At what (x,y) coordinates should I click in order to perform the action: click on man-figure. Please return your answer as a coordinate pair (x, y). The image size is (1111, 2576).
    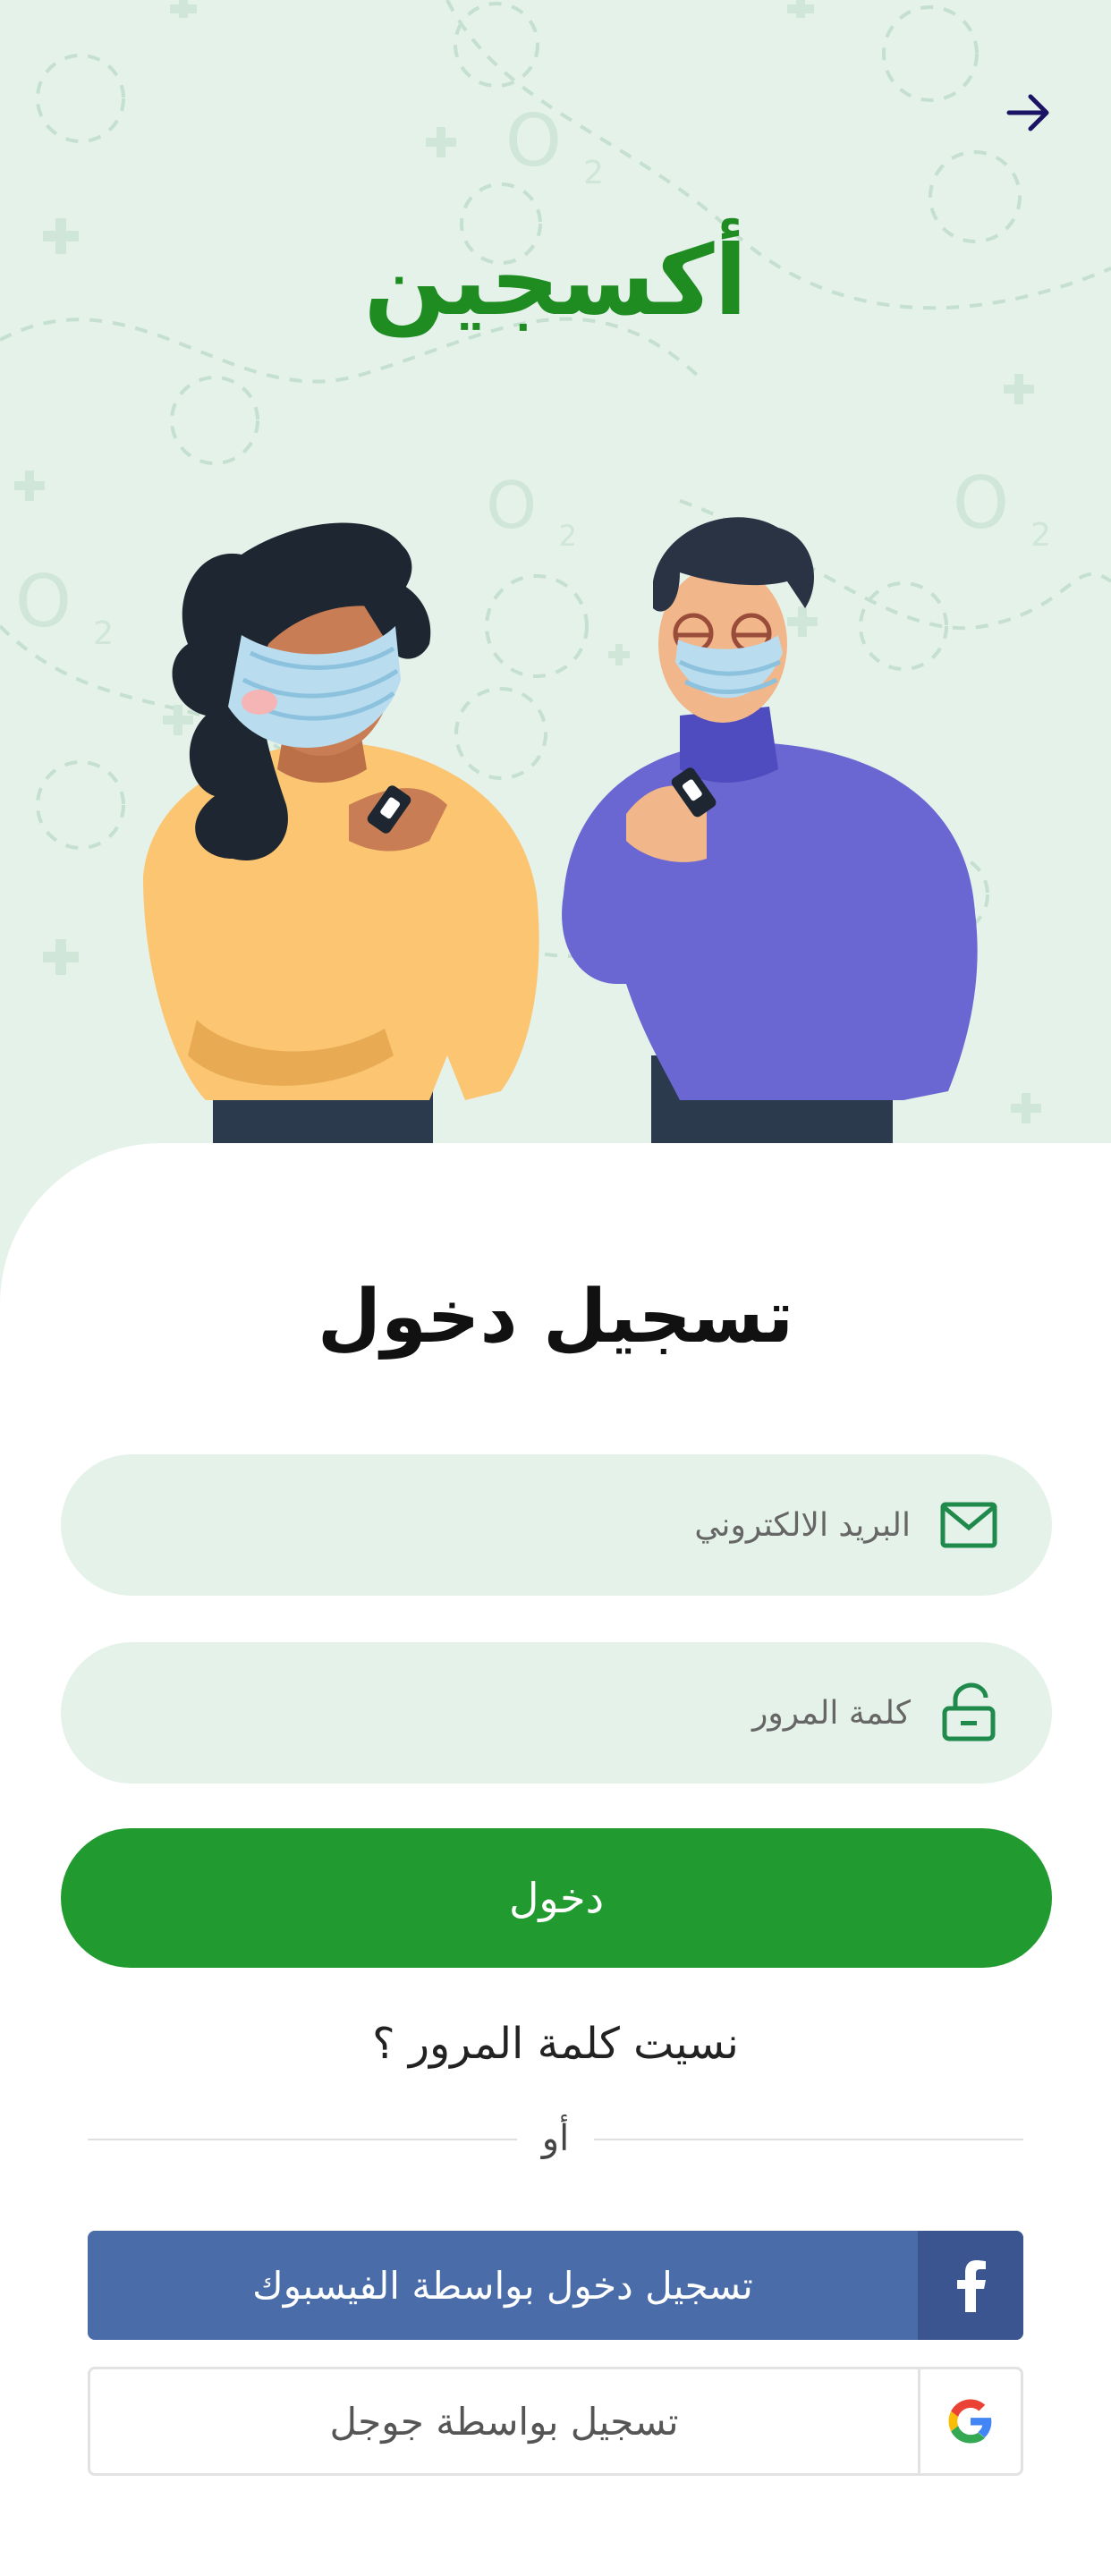
    Looking at the image, I should click on (770, 840).